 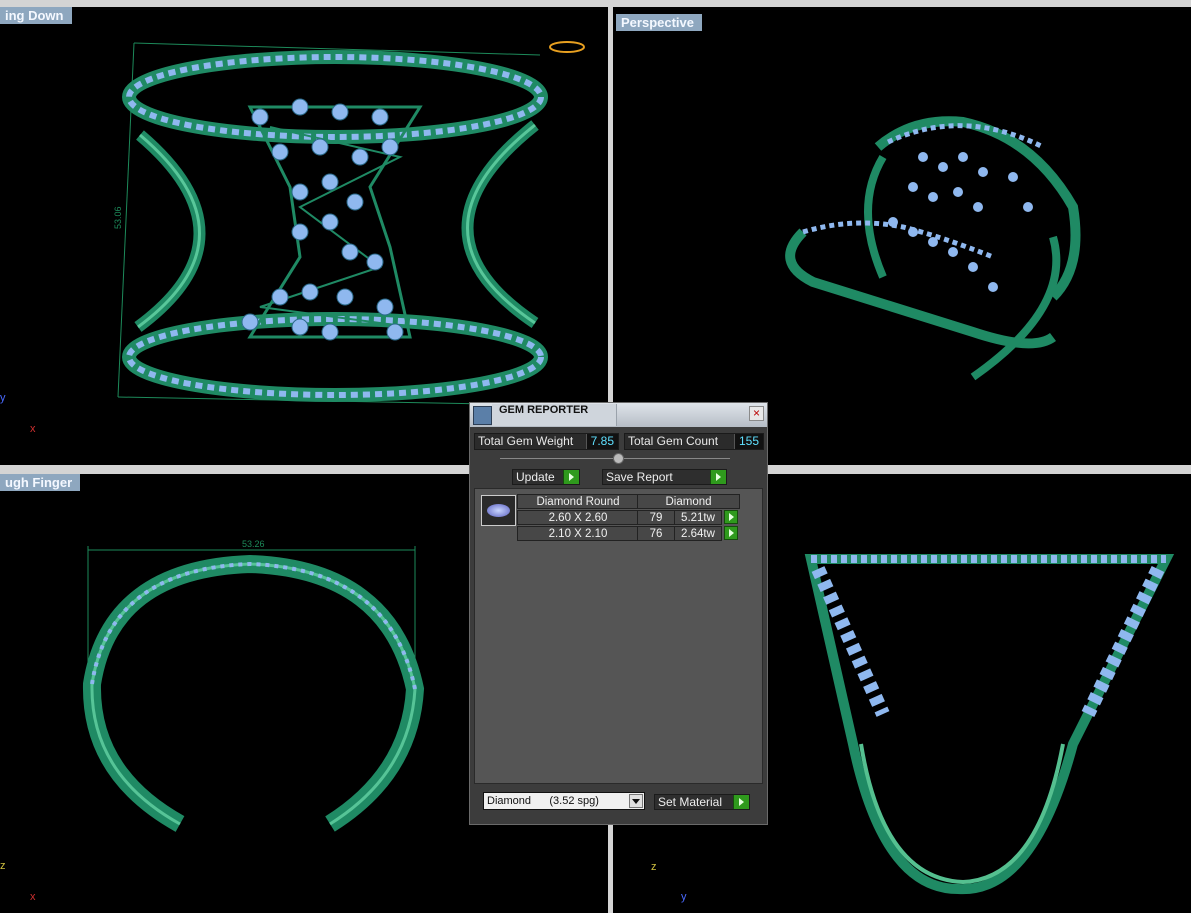 I want to click on row-weight: 2.64tw, so click(x=698, y=533).